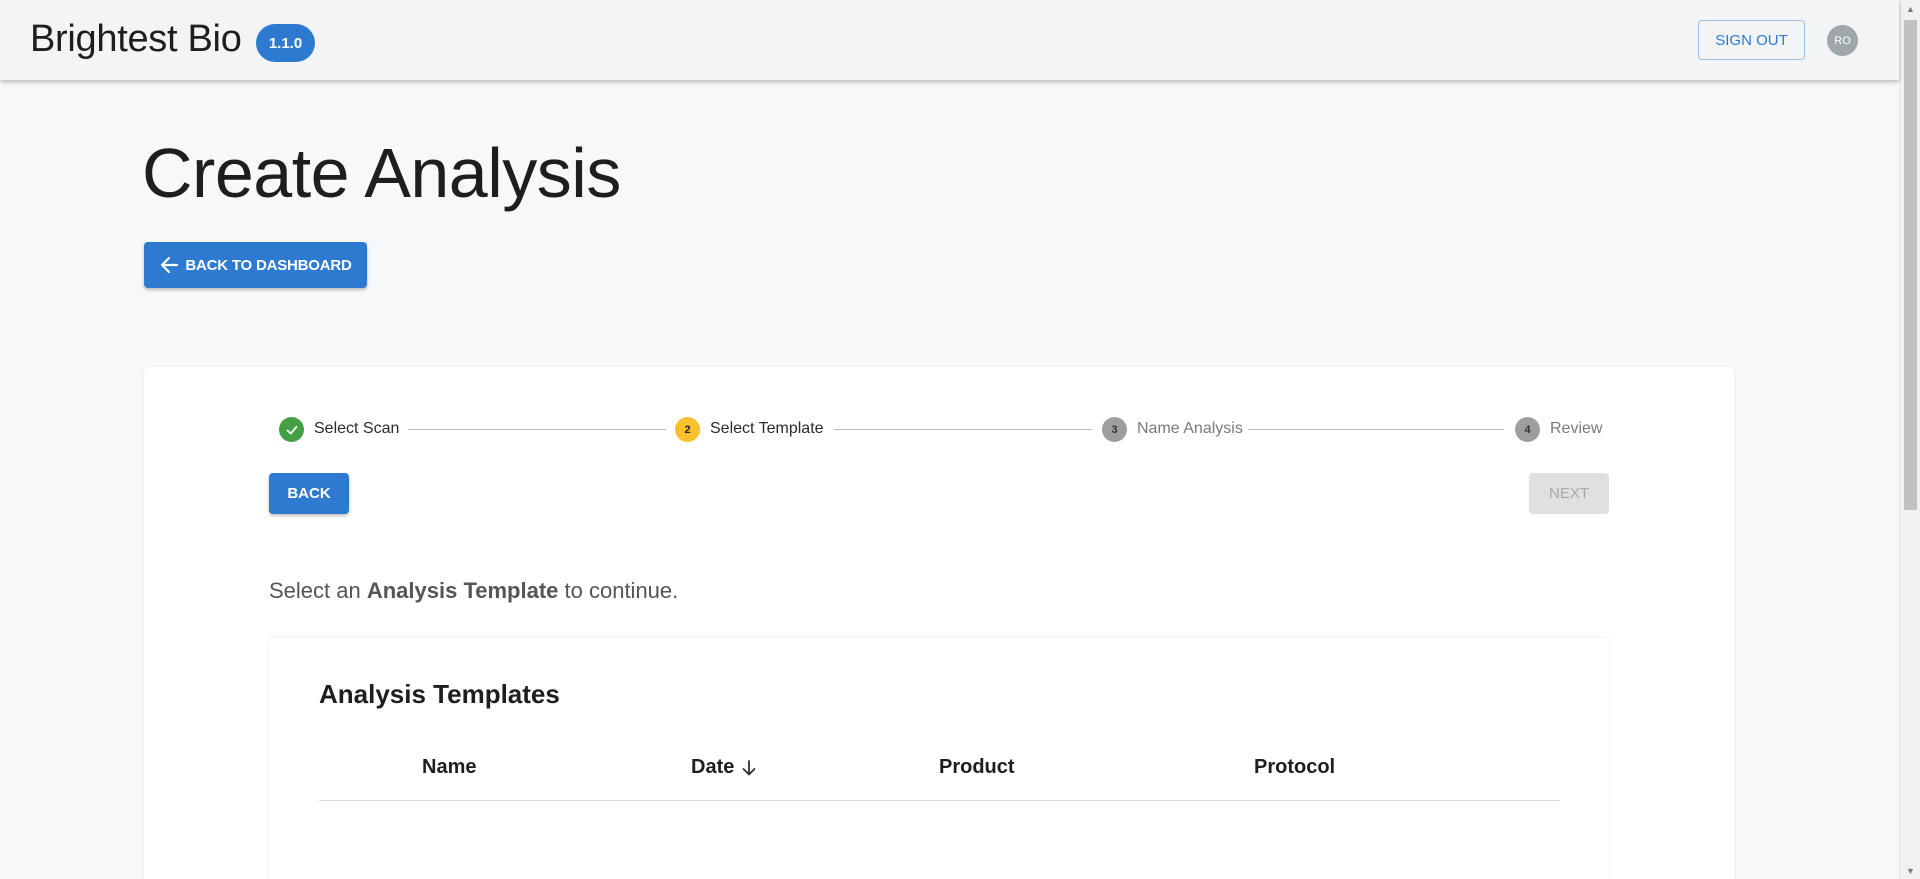 This screenshot has width=1920, height=879. What do you see at coordinates (474, 590) in the screenshot?
I see `instruction-text: Select an Analysis Template to continue.` at bounding box center [474, 590].